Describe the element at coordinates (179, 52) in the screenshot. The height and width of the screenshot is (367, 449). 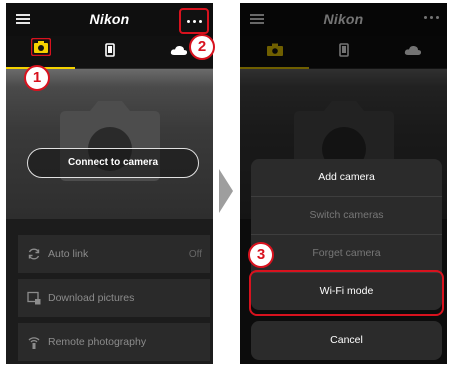
I see `cloud-icon` at that location.